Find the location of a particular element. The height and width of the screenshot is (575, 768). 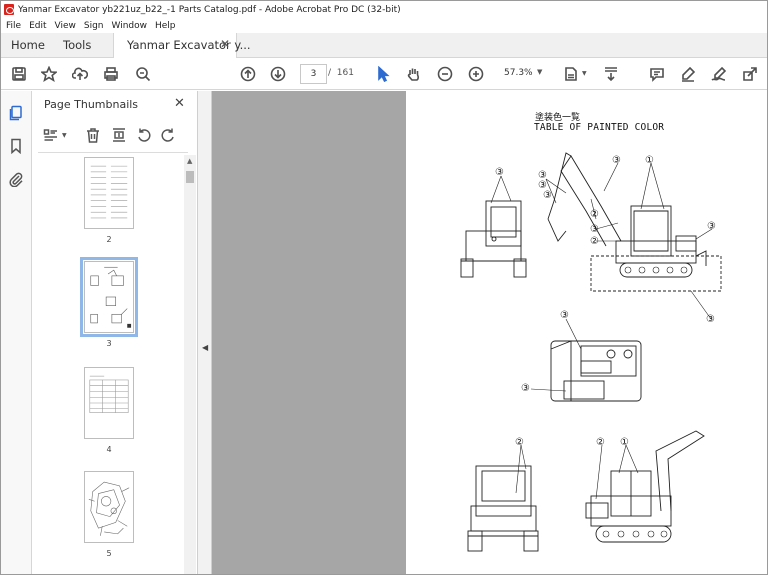

close-panel-icon: ✕ is located at coordinates (179, 103).